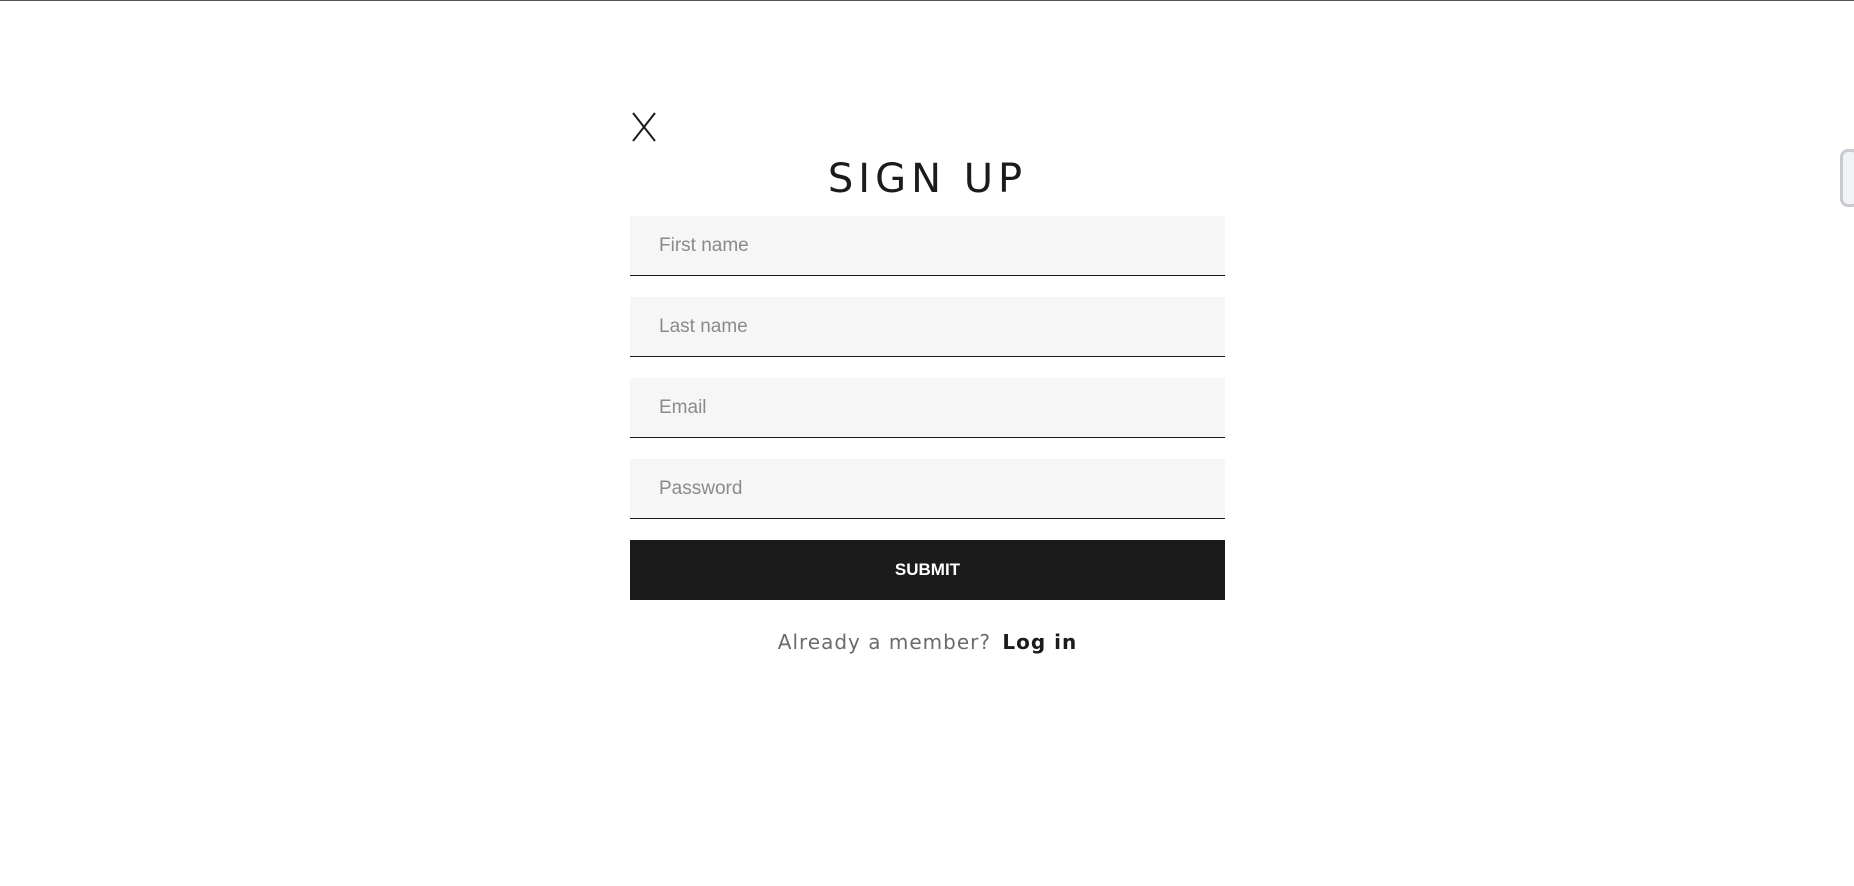  I want to click on login-link: Log in, so click(1039, 642).